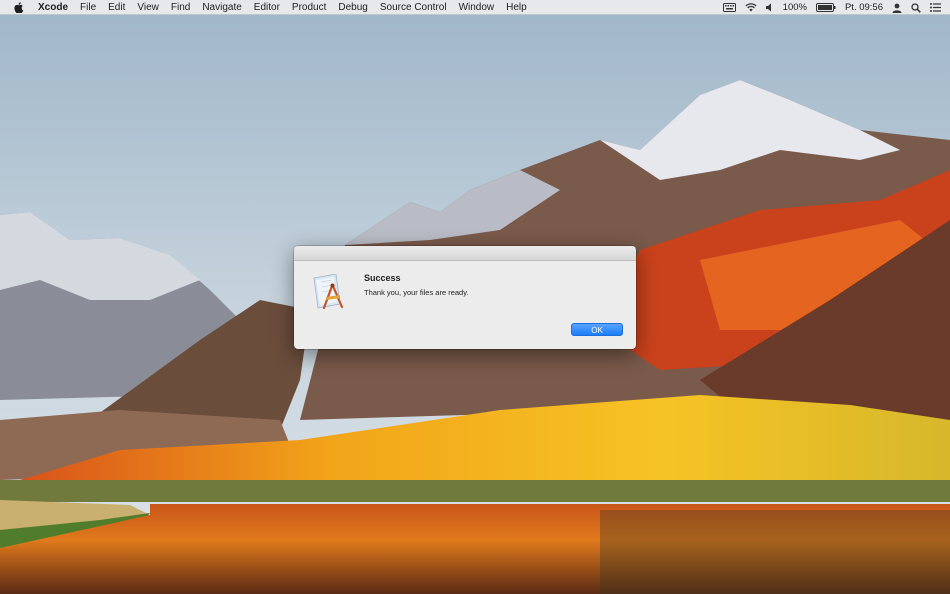  Describe the element at coordinates (416, 292) in the screenshot. I see `dialog-message: Thank you, your files are ready.` at that location.